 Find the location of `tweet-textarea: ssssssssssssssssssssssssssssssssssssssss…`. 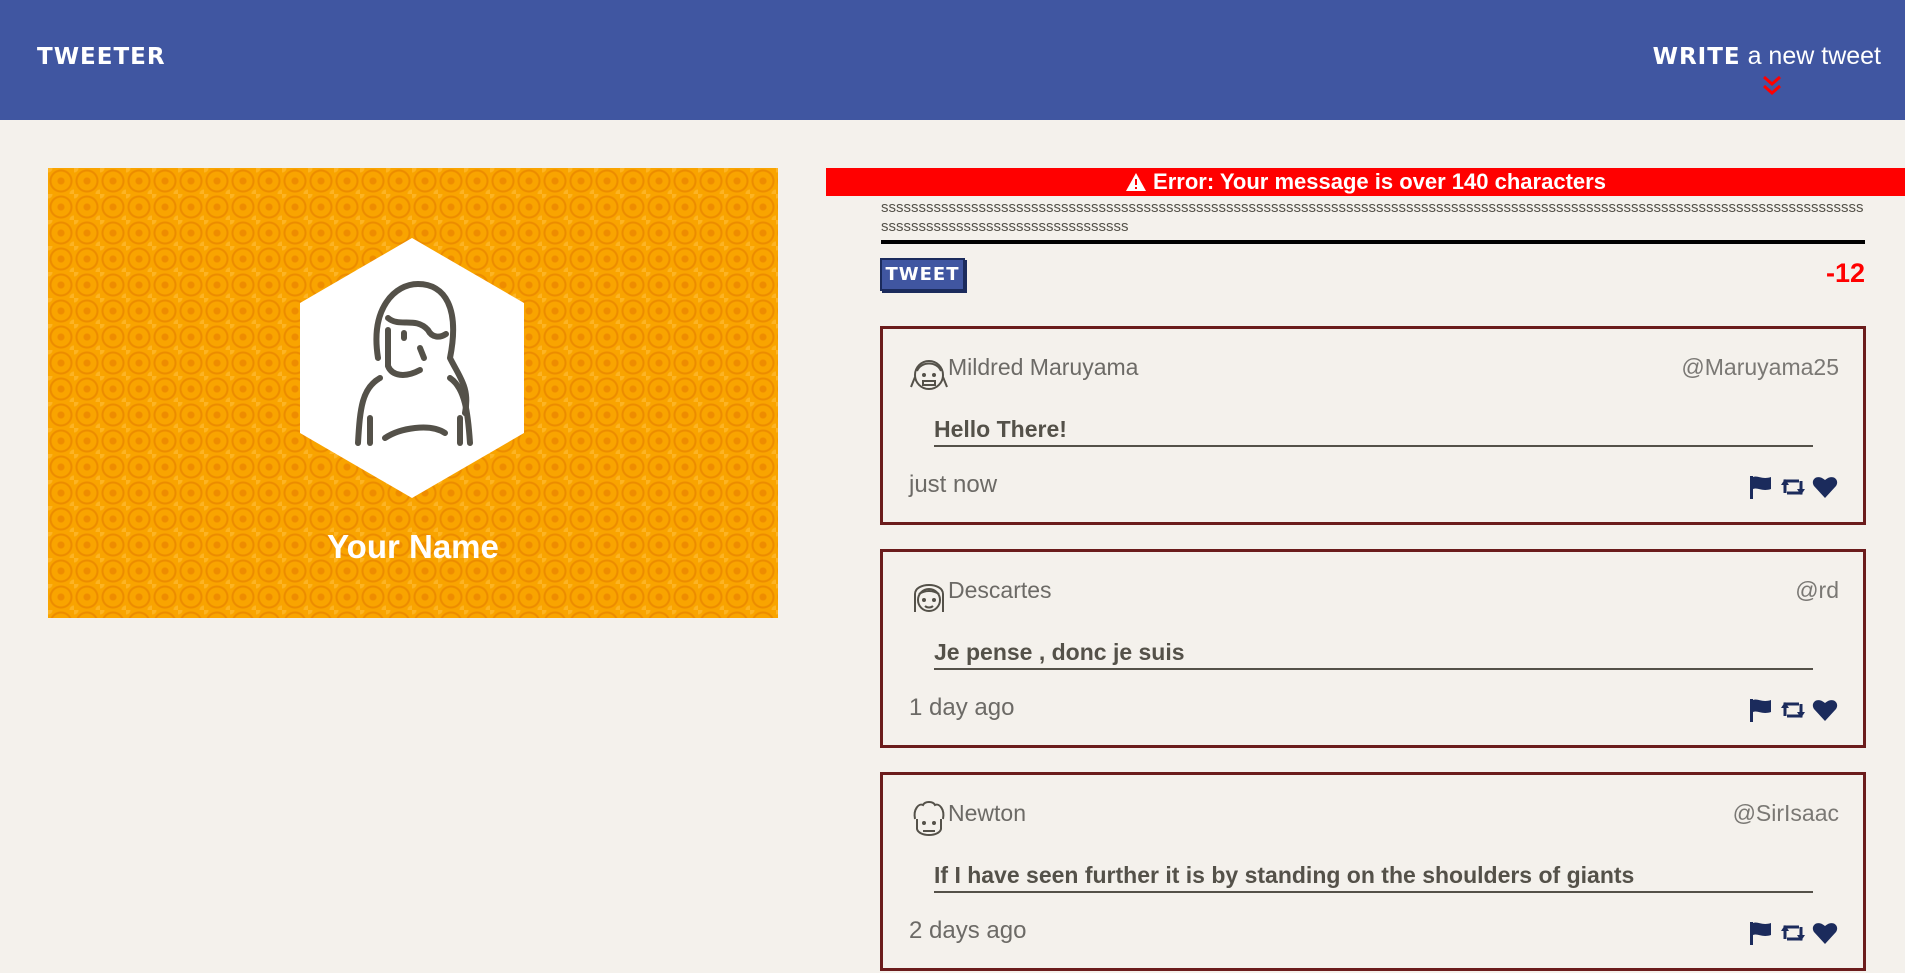

tweet-textarea: ssssssssssssssssssssssssssssssssssssssss… is located at coordinates (1373, 221).